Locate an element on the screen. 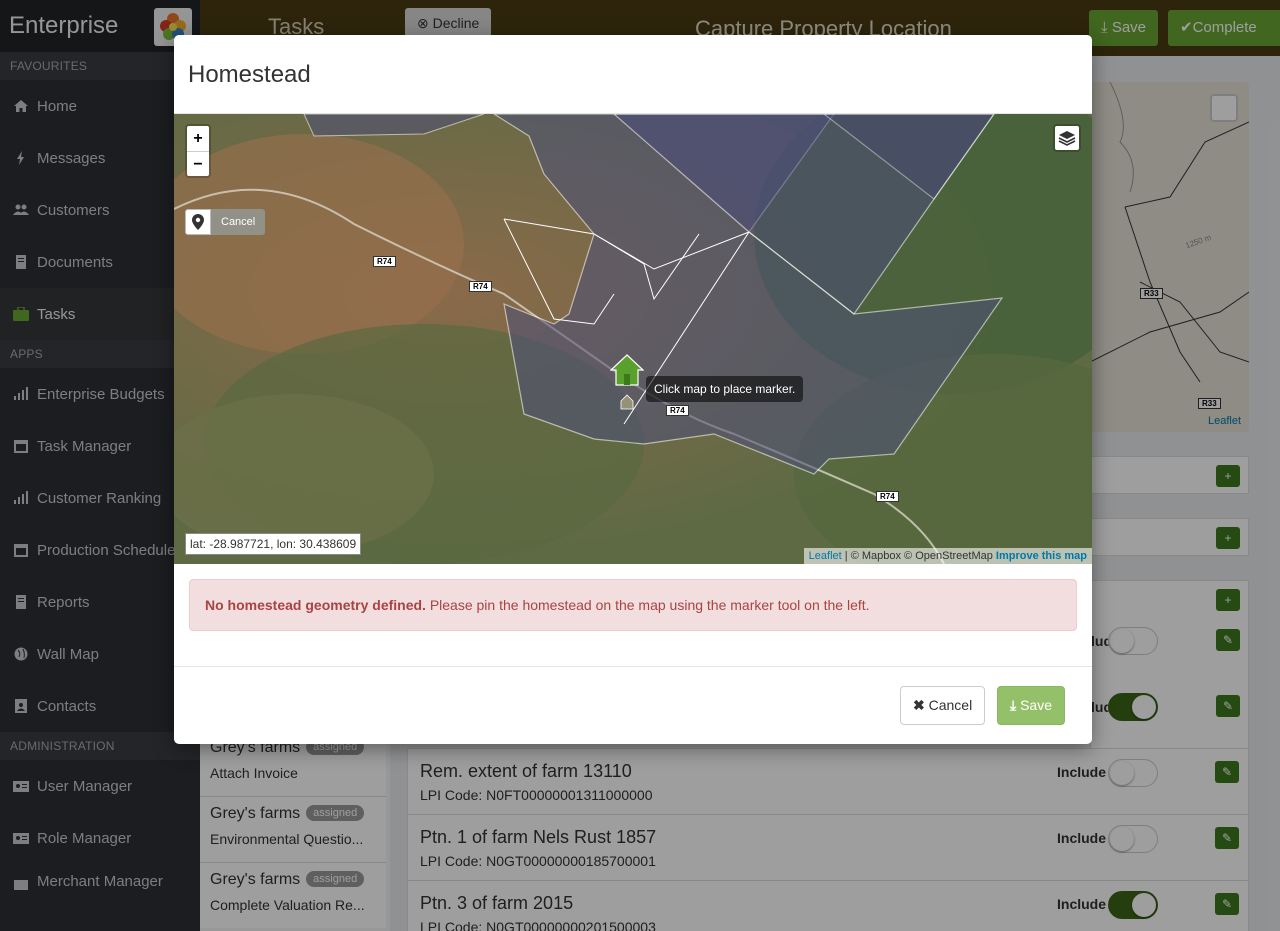  marker-draw-control: Cancel is located at coordinates (225, 222).